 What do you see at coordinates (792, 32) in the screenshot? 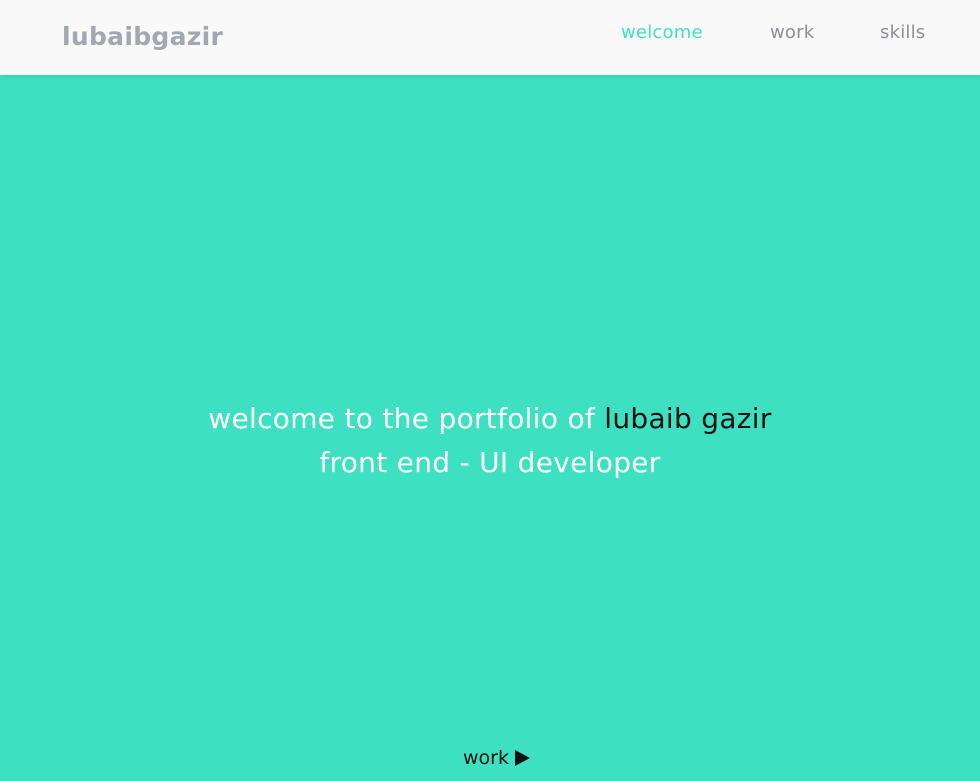
I see `nav-work-link: work` at bounding box center [792, 32].